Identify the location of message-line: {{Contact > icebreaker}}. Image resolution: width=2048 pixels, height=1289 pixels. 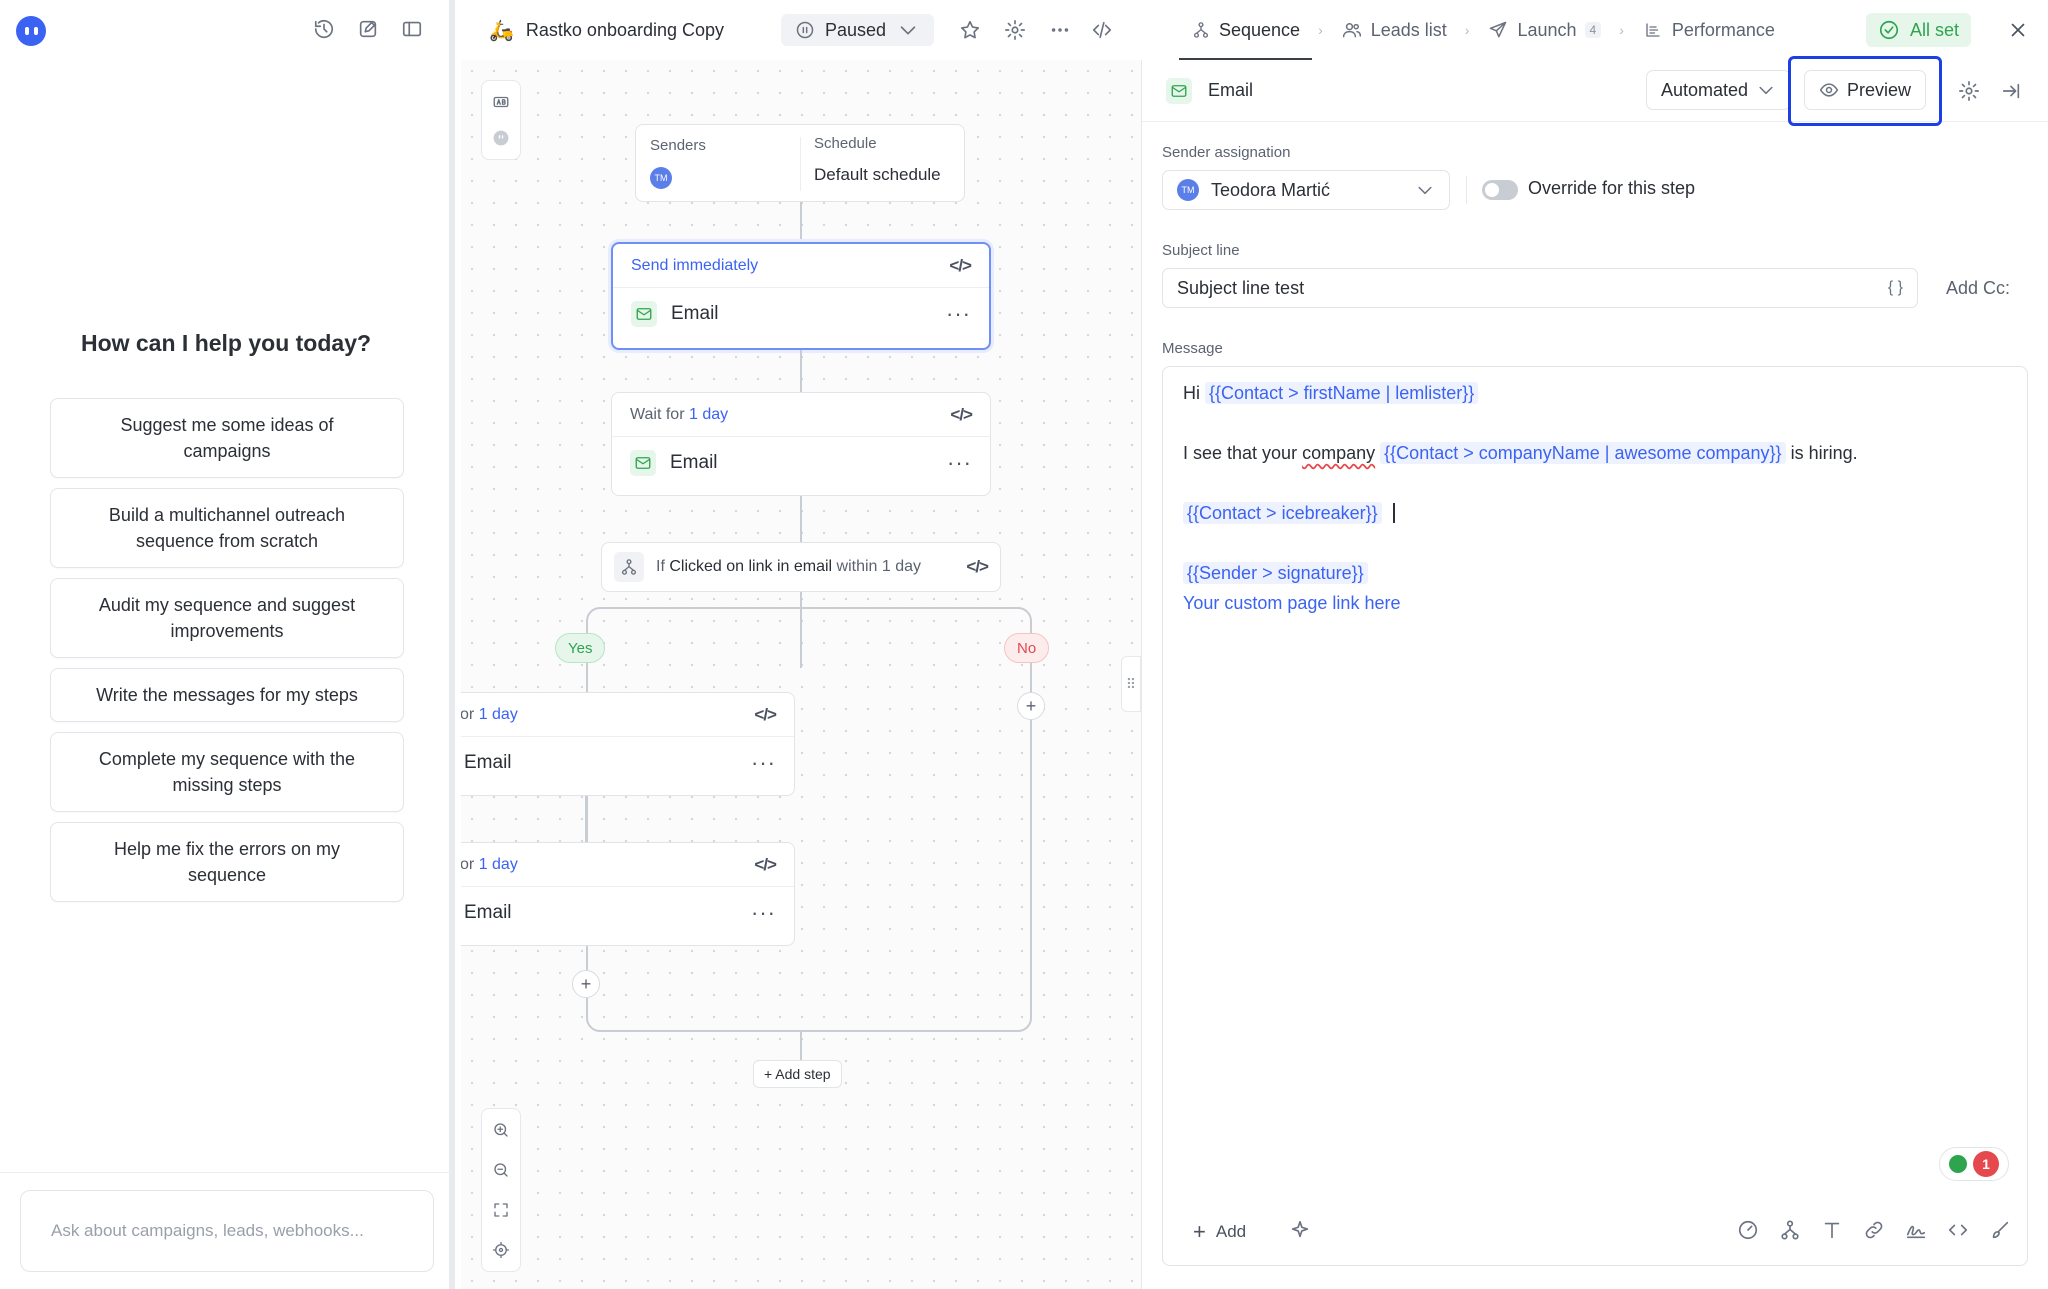
(1291, 513).